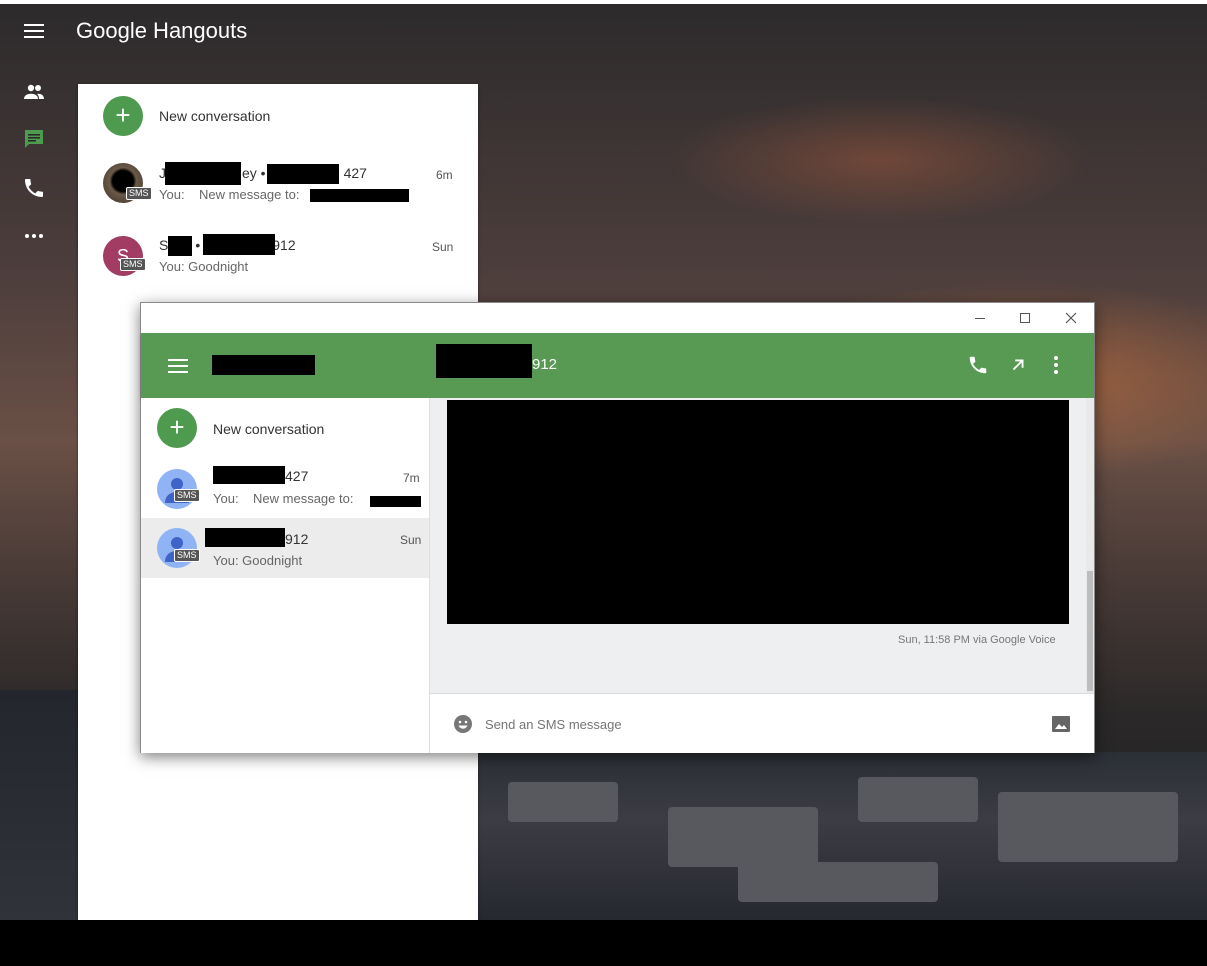 The height and width of the screenshot is (966, 1207). What do you see at coordinates (178, 366) in the screenshot?
I see `menu-icon` at bounding box center [178, 366].